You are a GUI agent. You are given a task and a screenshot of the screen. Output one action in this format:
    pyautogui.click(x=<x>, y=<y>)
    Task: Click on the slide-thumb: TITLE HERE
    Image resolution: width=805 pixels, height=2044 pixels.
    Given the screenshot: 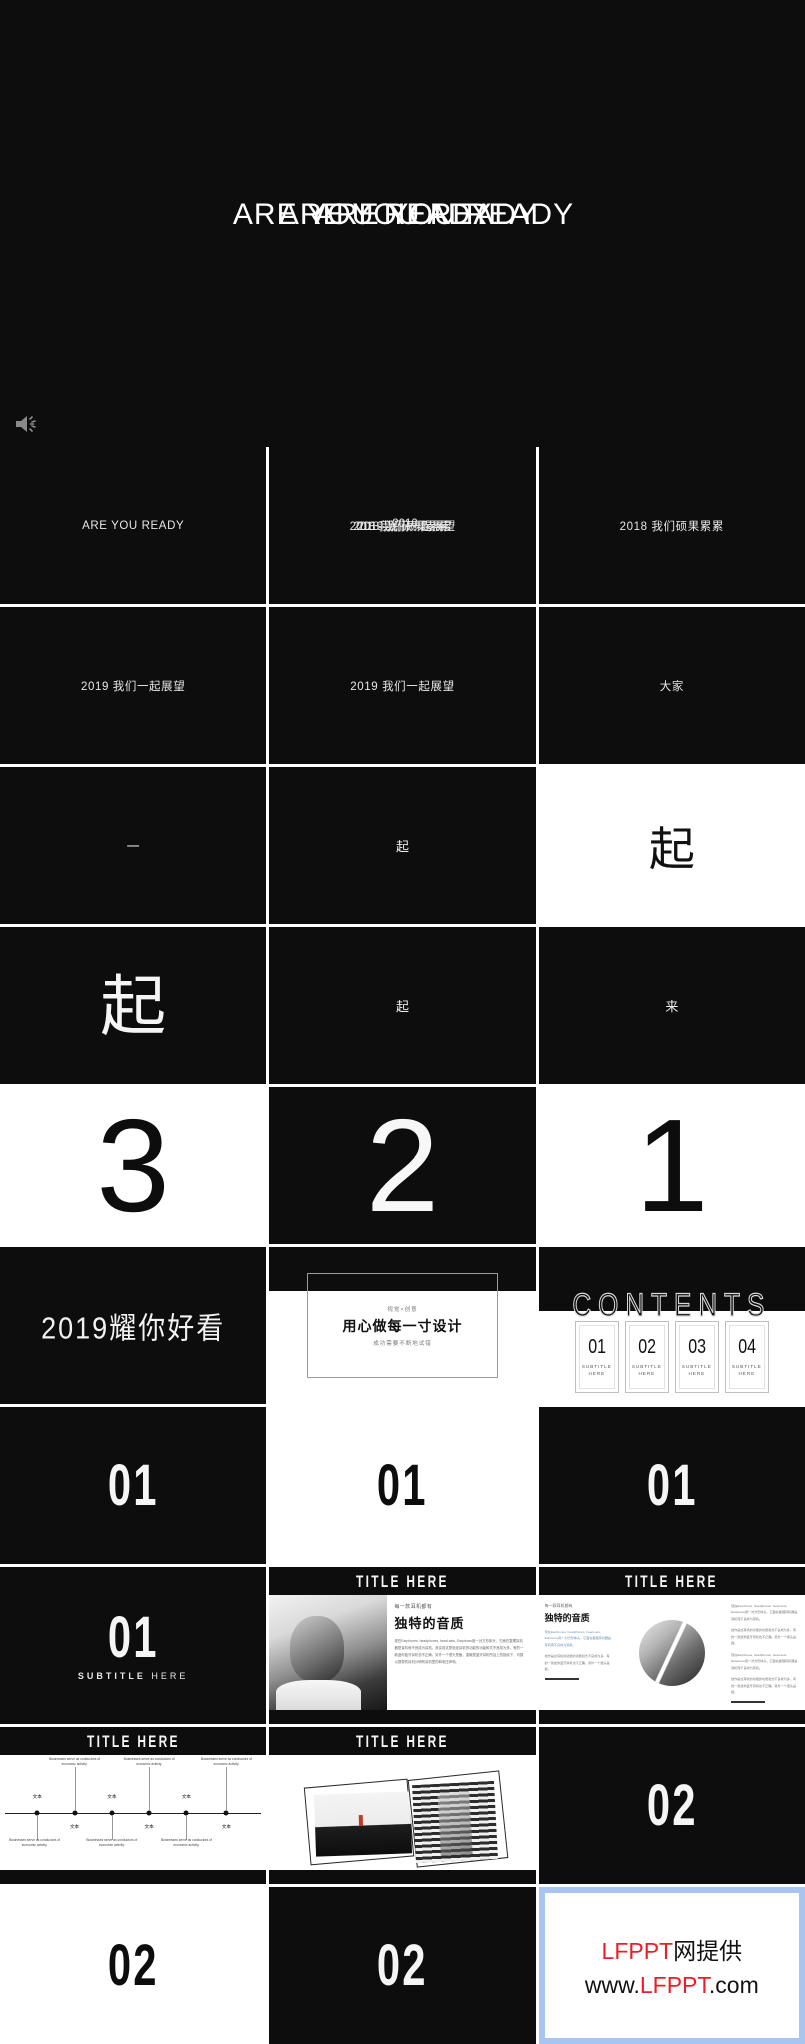 What is the action you would take?
    pyautogui.click(x=402, y=1805)
    